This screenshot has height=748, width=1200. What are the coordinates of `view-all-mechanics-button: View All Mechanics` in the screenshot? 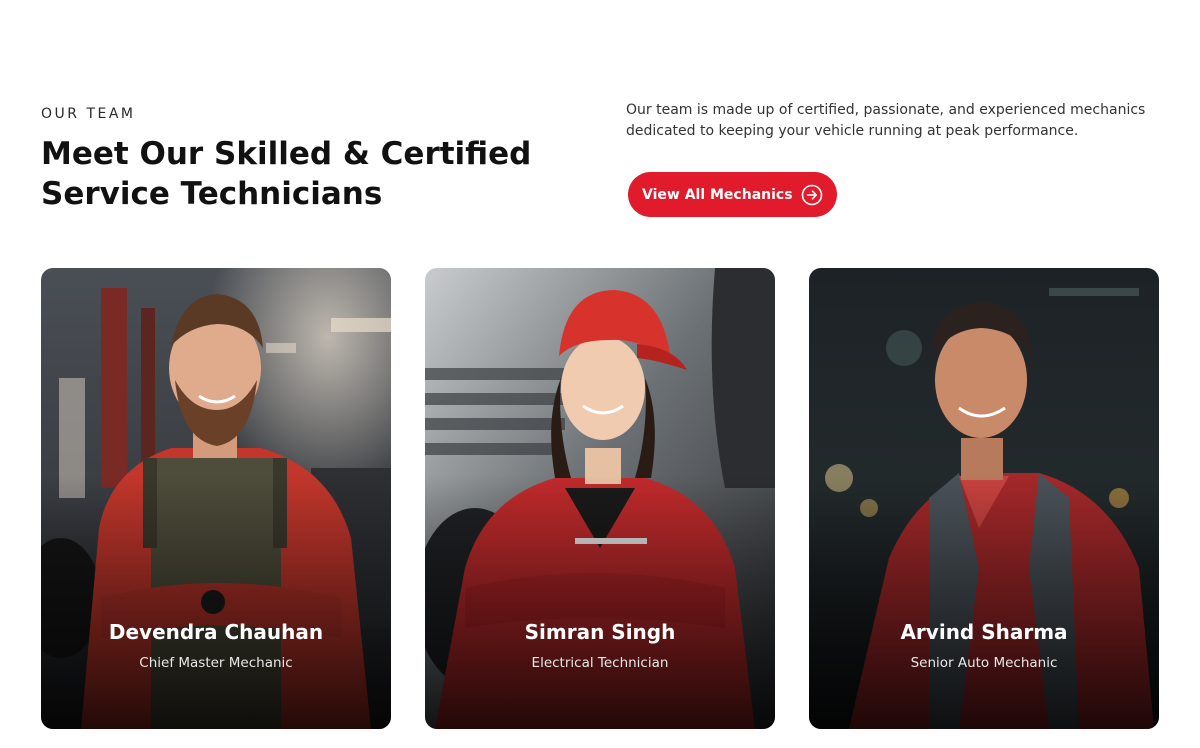 It's located at (732, 194).